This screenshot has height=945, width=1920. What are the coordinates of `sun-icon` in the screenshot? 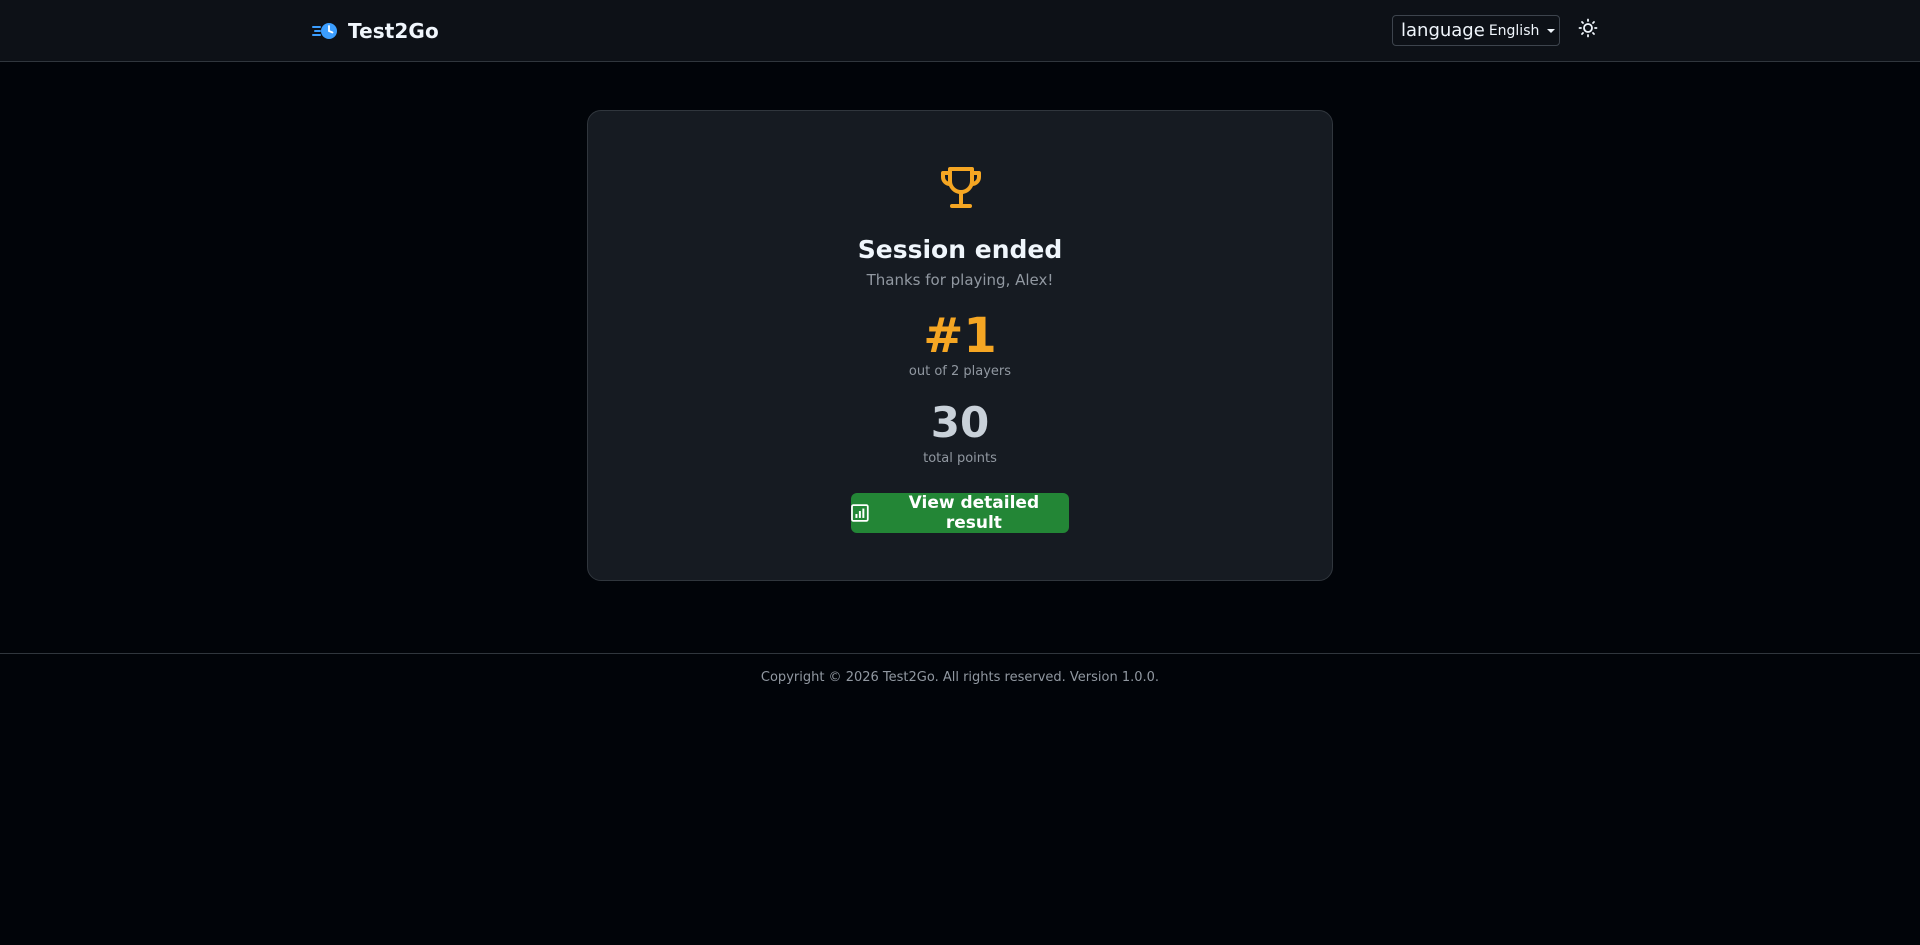 It's located at (1588, 28).